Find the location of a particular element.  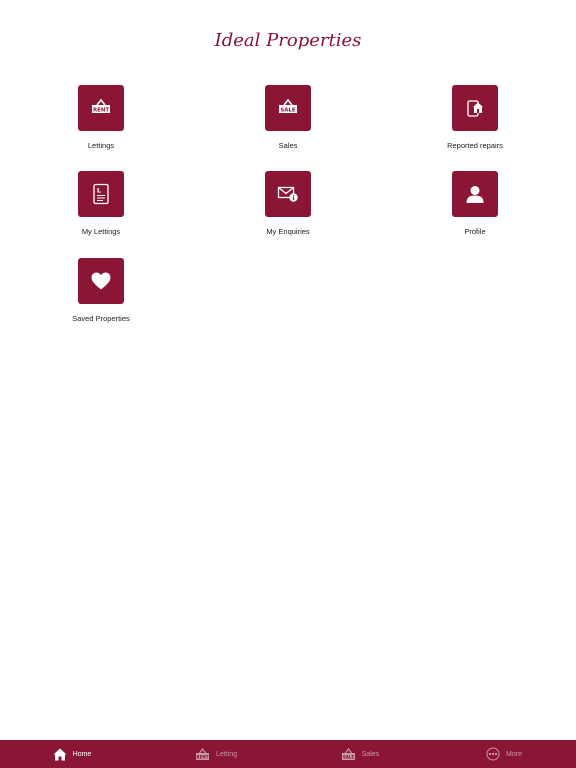

house-repair-icon is located at coordinates (475, 108).